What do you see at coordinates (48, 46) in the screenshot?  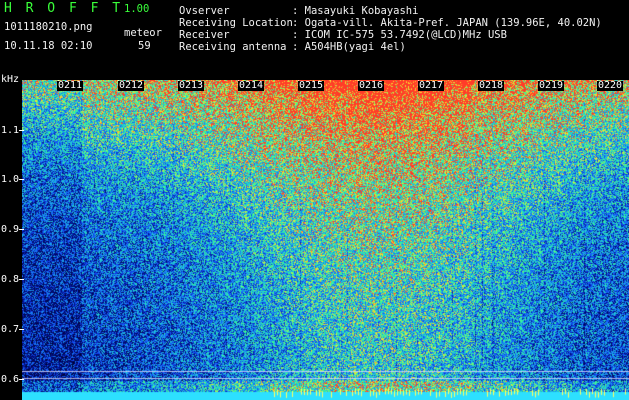 I see `capture-datetime: 10.11.18 02:10` at bounding box center [48, 46].